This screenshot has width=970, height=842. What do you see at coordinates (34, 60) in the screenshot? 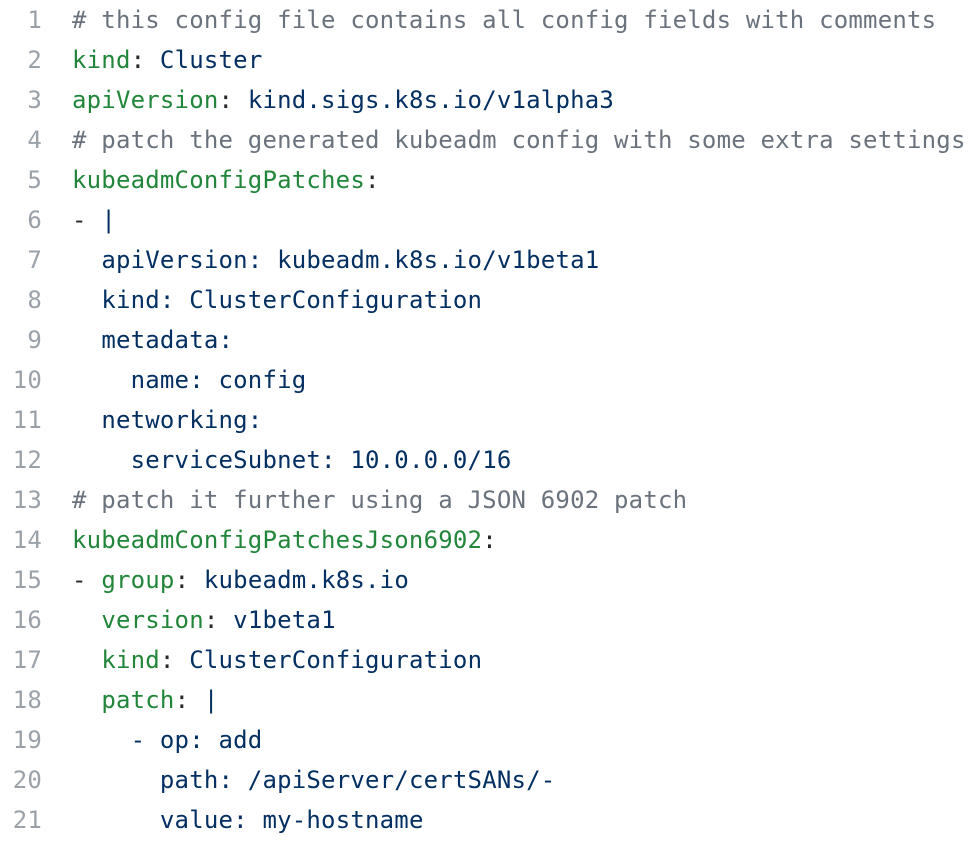
I see `line-number: 2` at bounding box center [34, 60].